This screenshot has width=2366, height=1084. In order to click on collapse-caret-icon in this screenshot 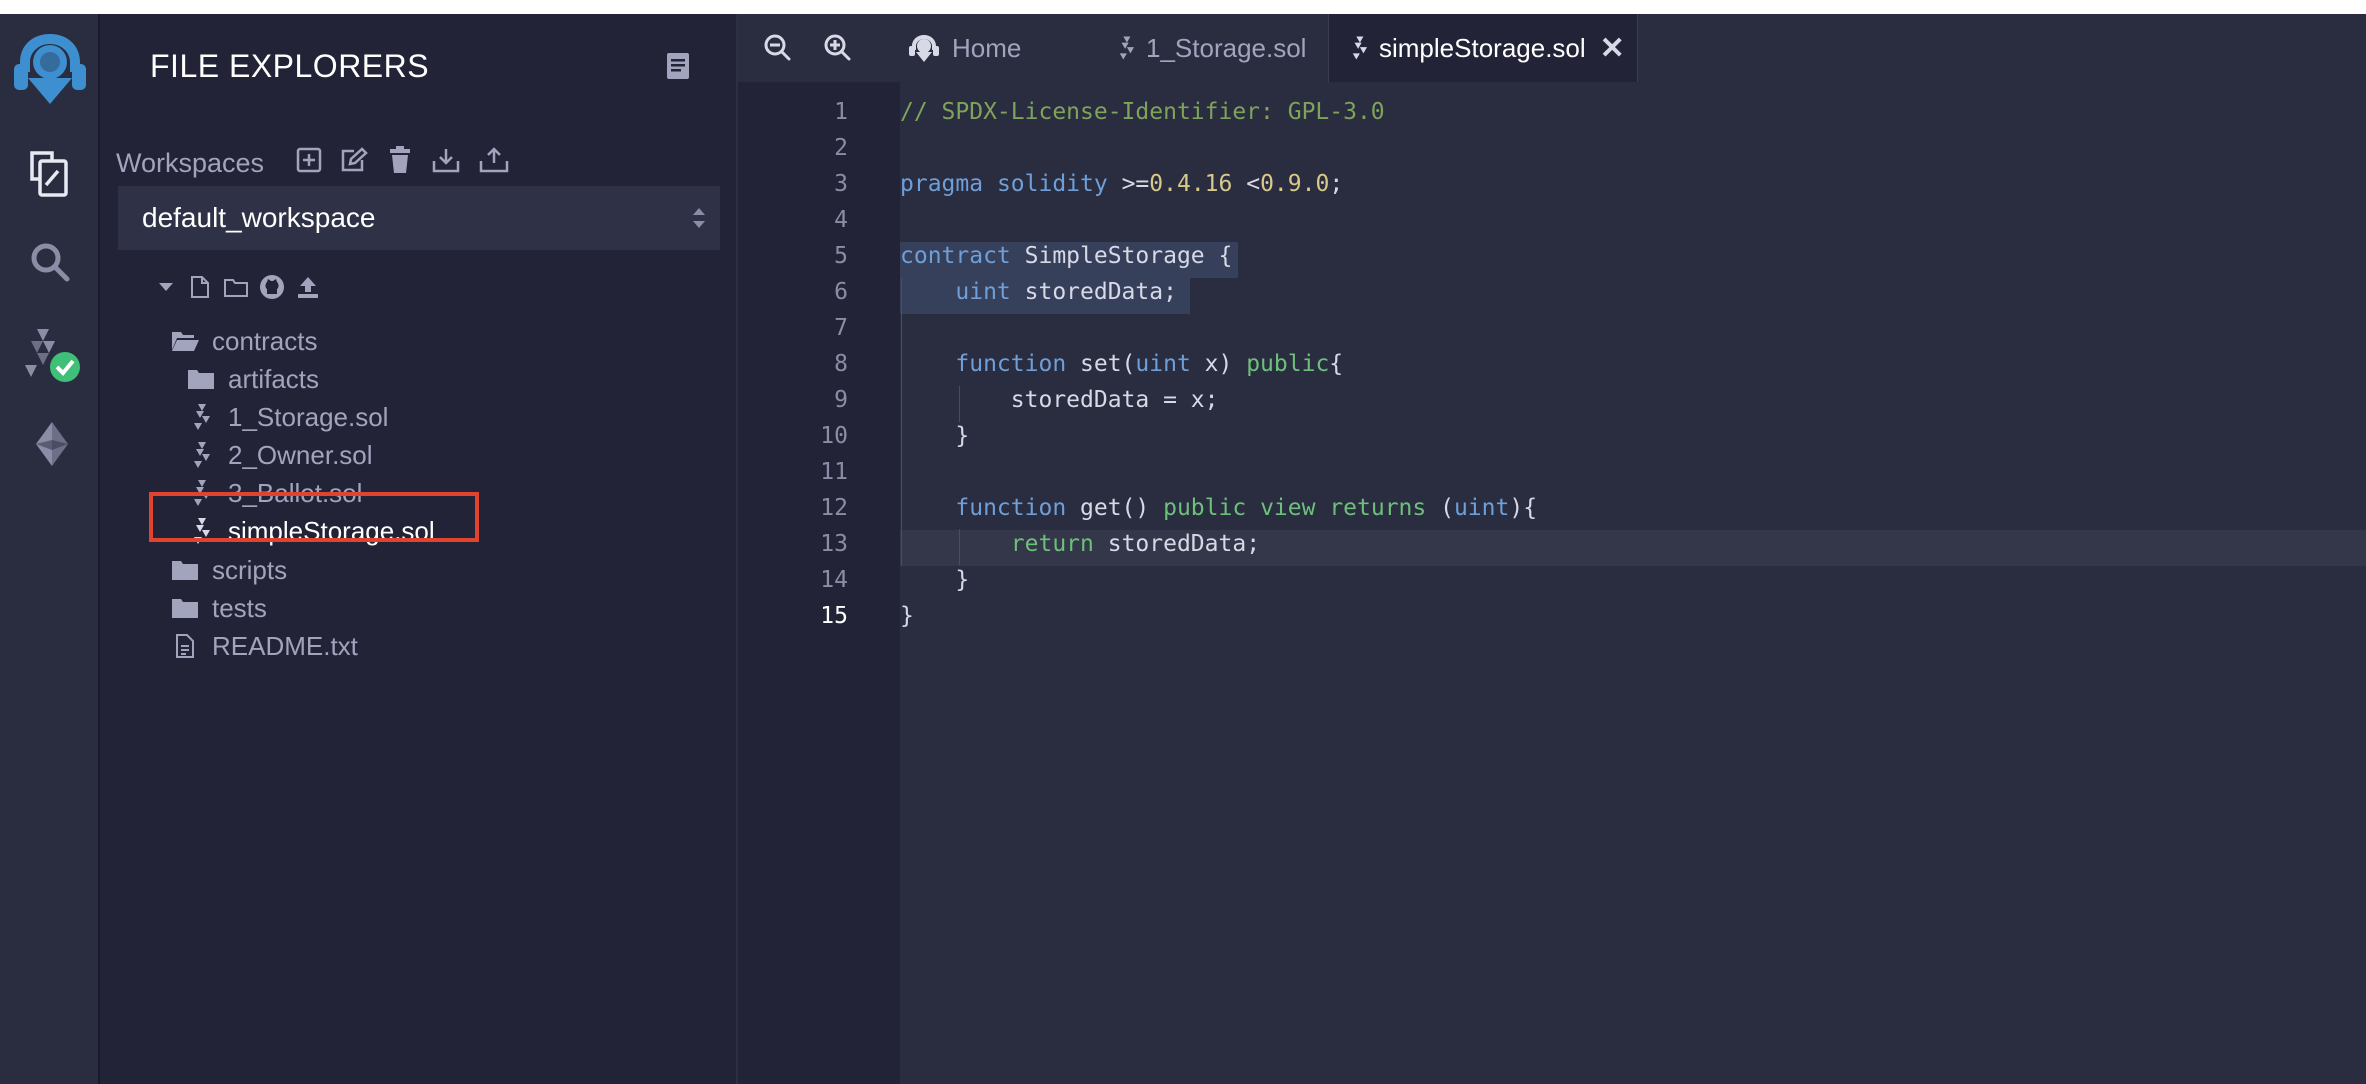, I will do `click(166, 287)`.